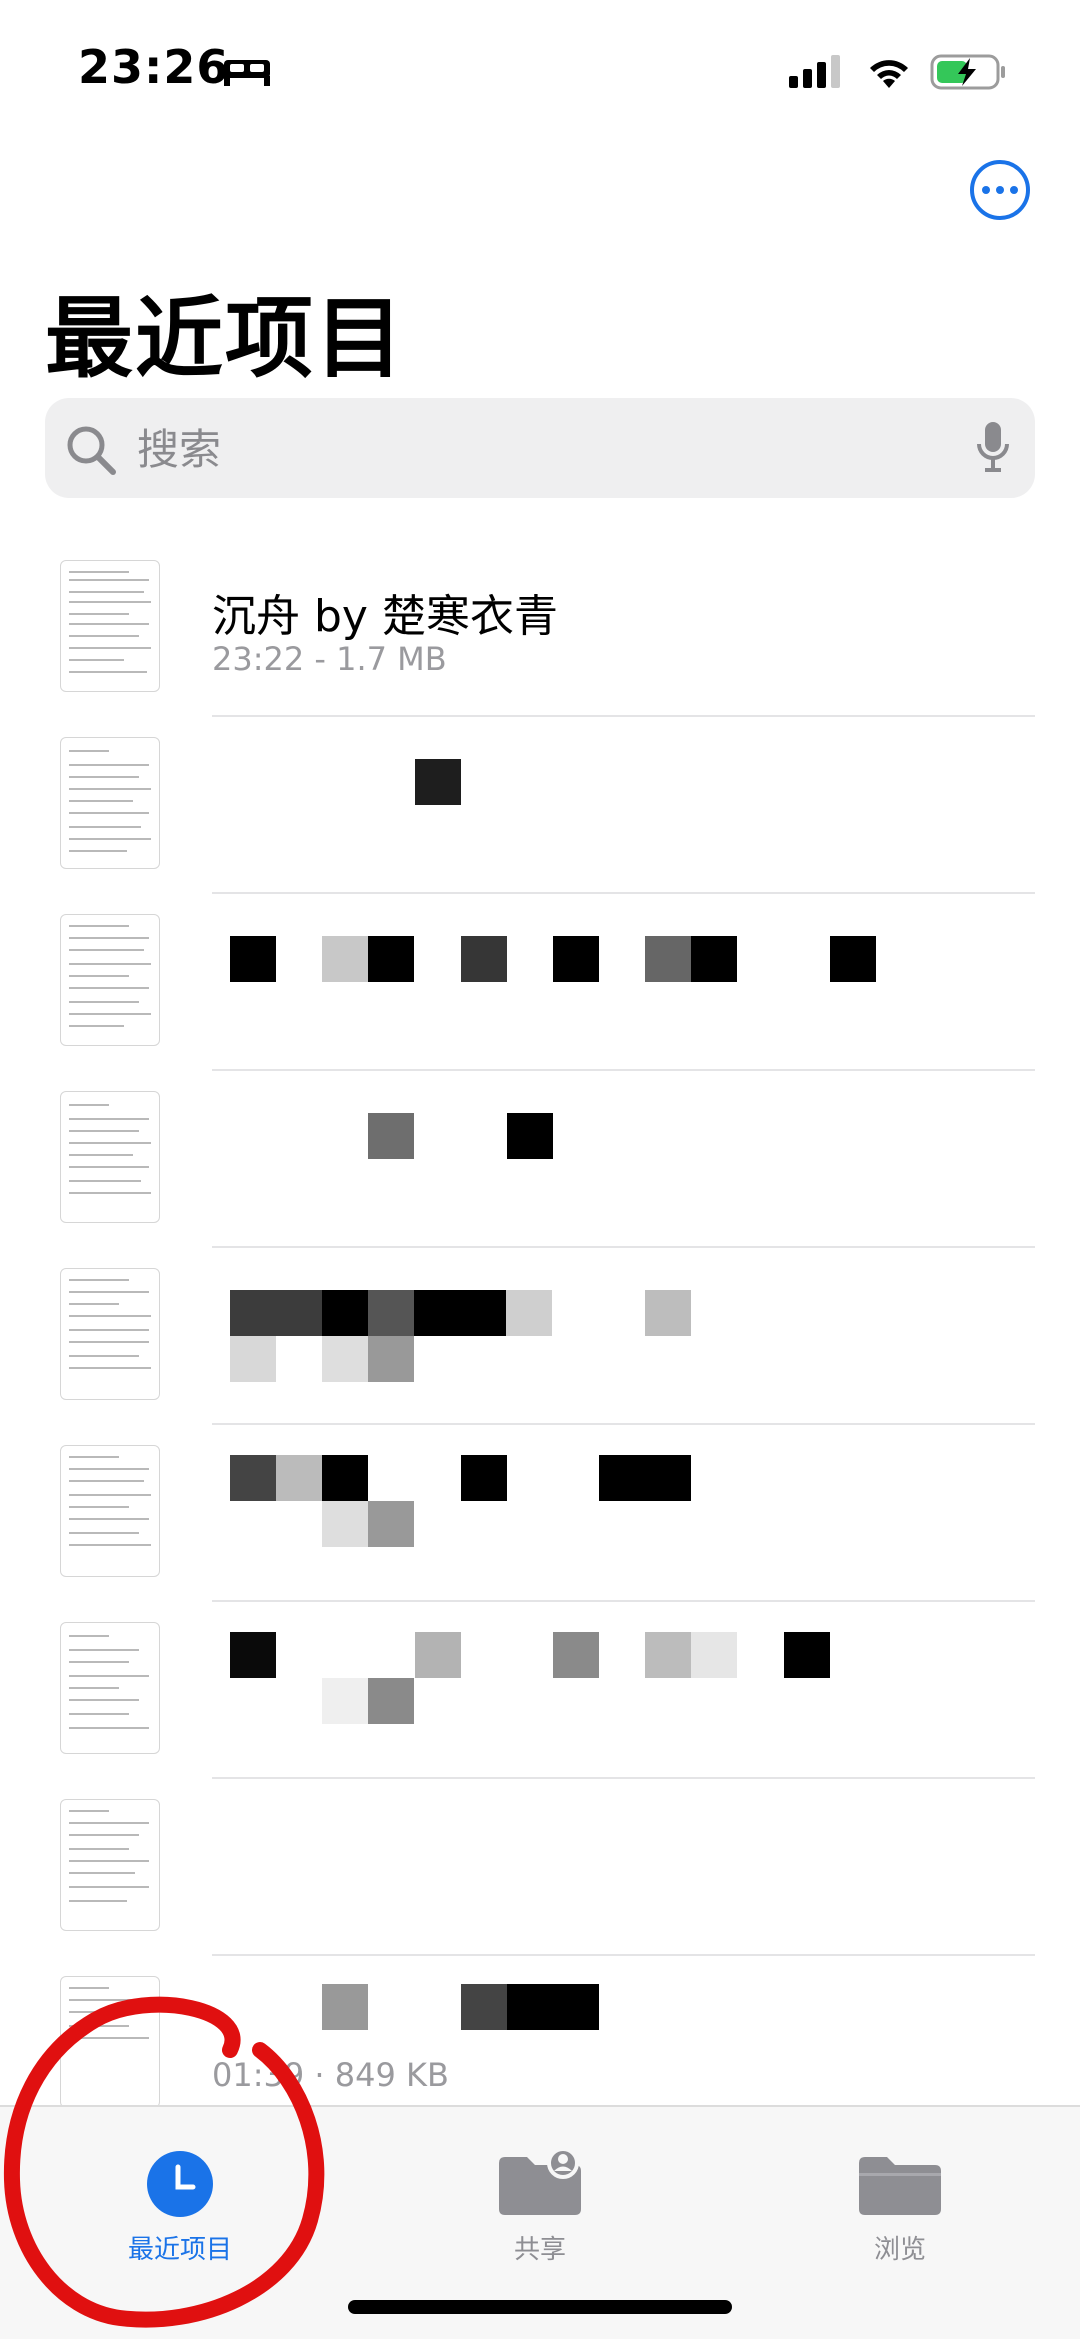 The width and height of the screenshot is (1080, 2339). I want to click on home-indicator, so click(540, 2307).